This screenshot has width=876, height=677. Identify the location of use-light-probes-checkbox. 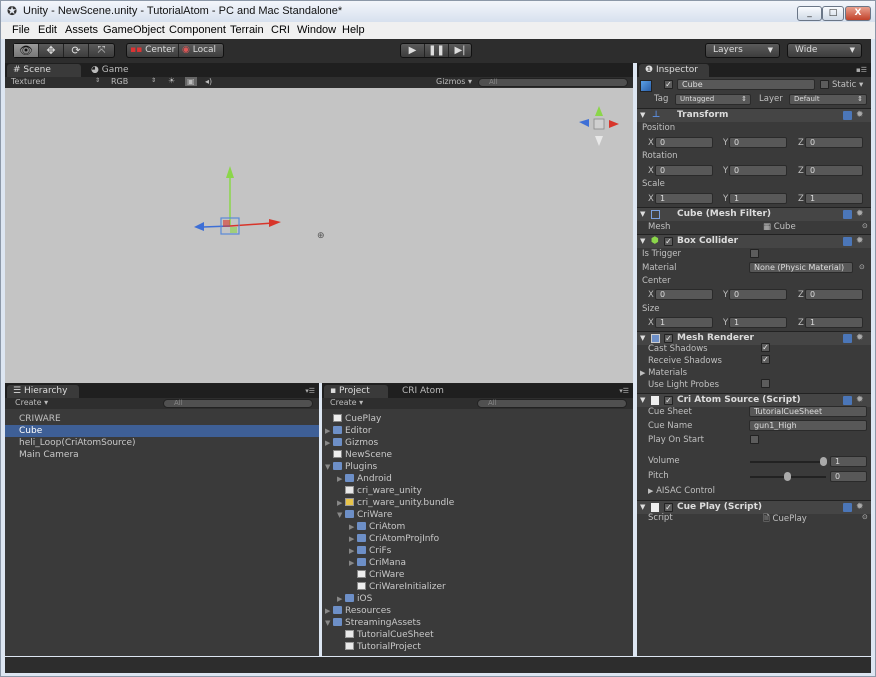
(765, 383).